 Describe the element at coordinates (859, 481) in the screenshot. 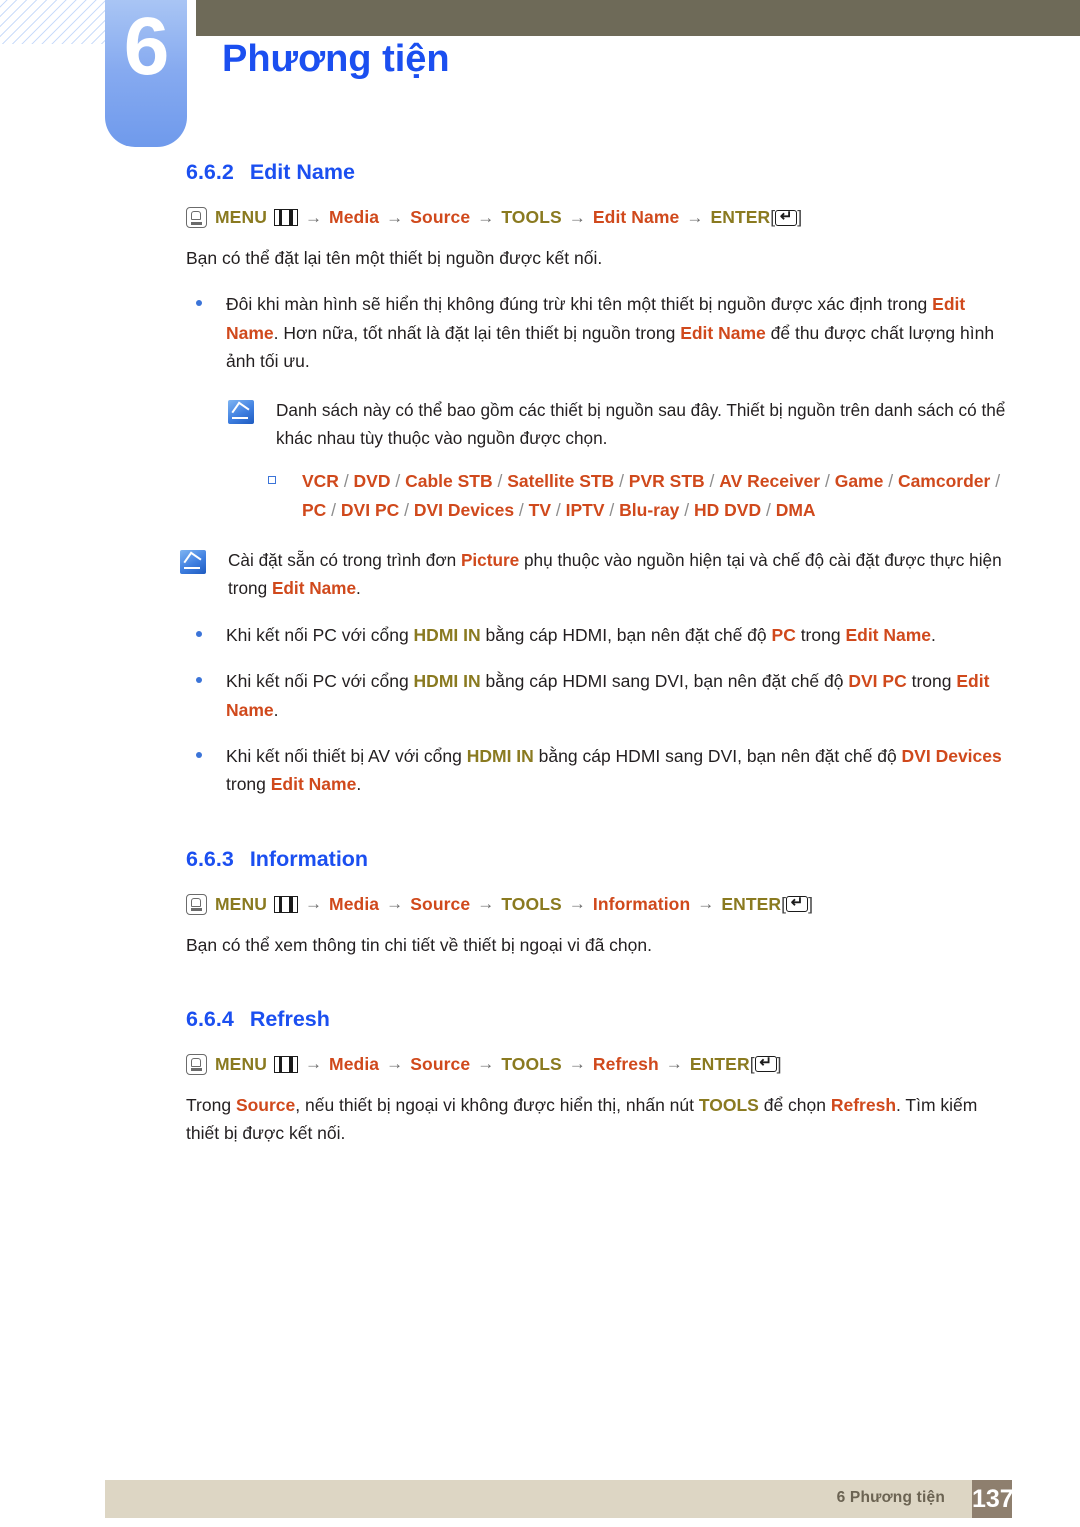

I see `device-list-item: Game` at that location.